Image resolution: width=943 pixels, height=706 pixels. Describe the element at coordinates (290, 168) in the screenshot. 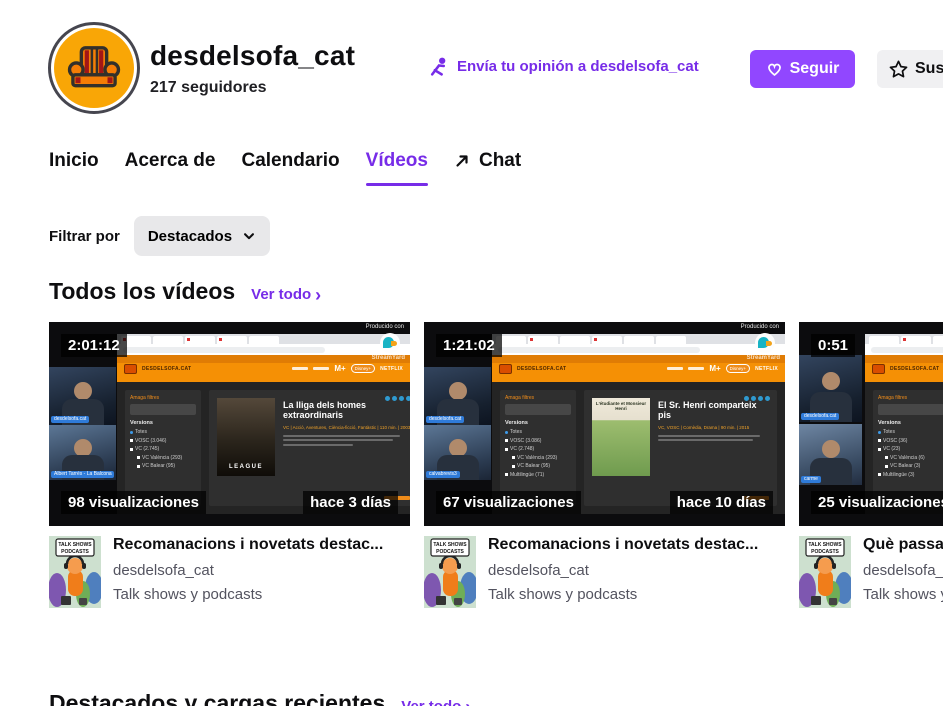

I see `tab-calendario: Calendario` at that location.